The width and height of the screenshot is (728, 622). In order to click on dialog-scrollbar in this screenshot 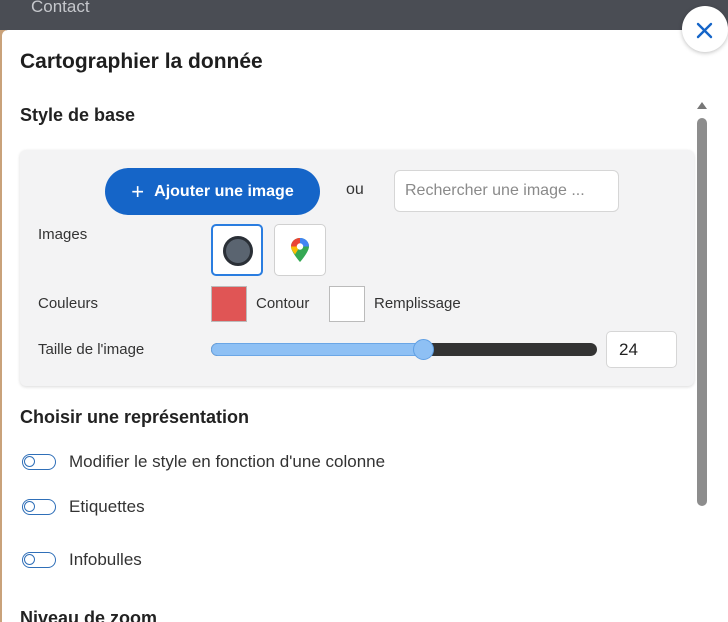, I will do `click(702, 362)`.